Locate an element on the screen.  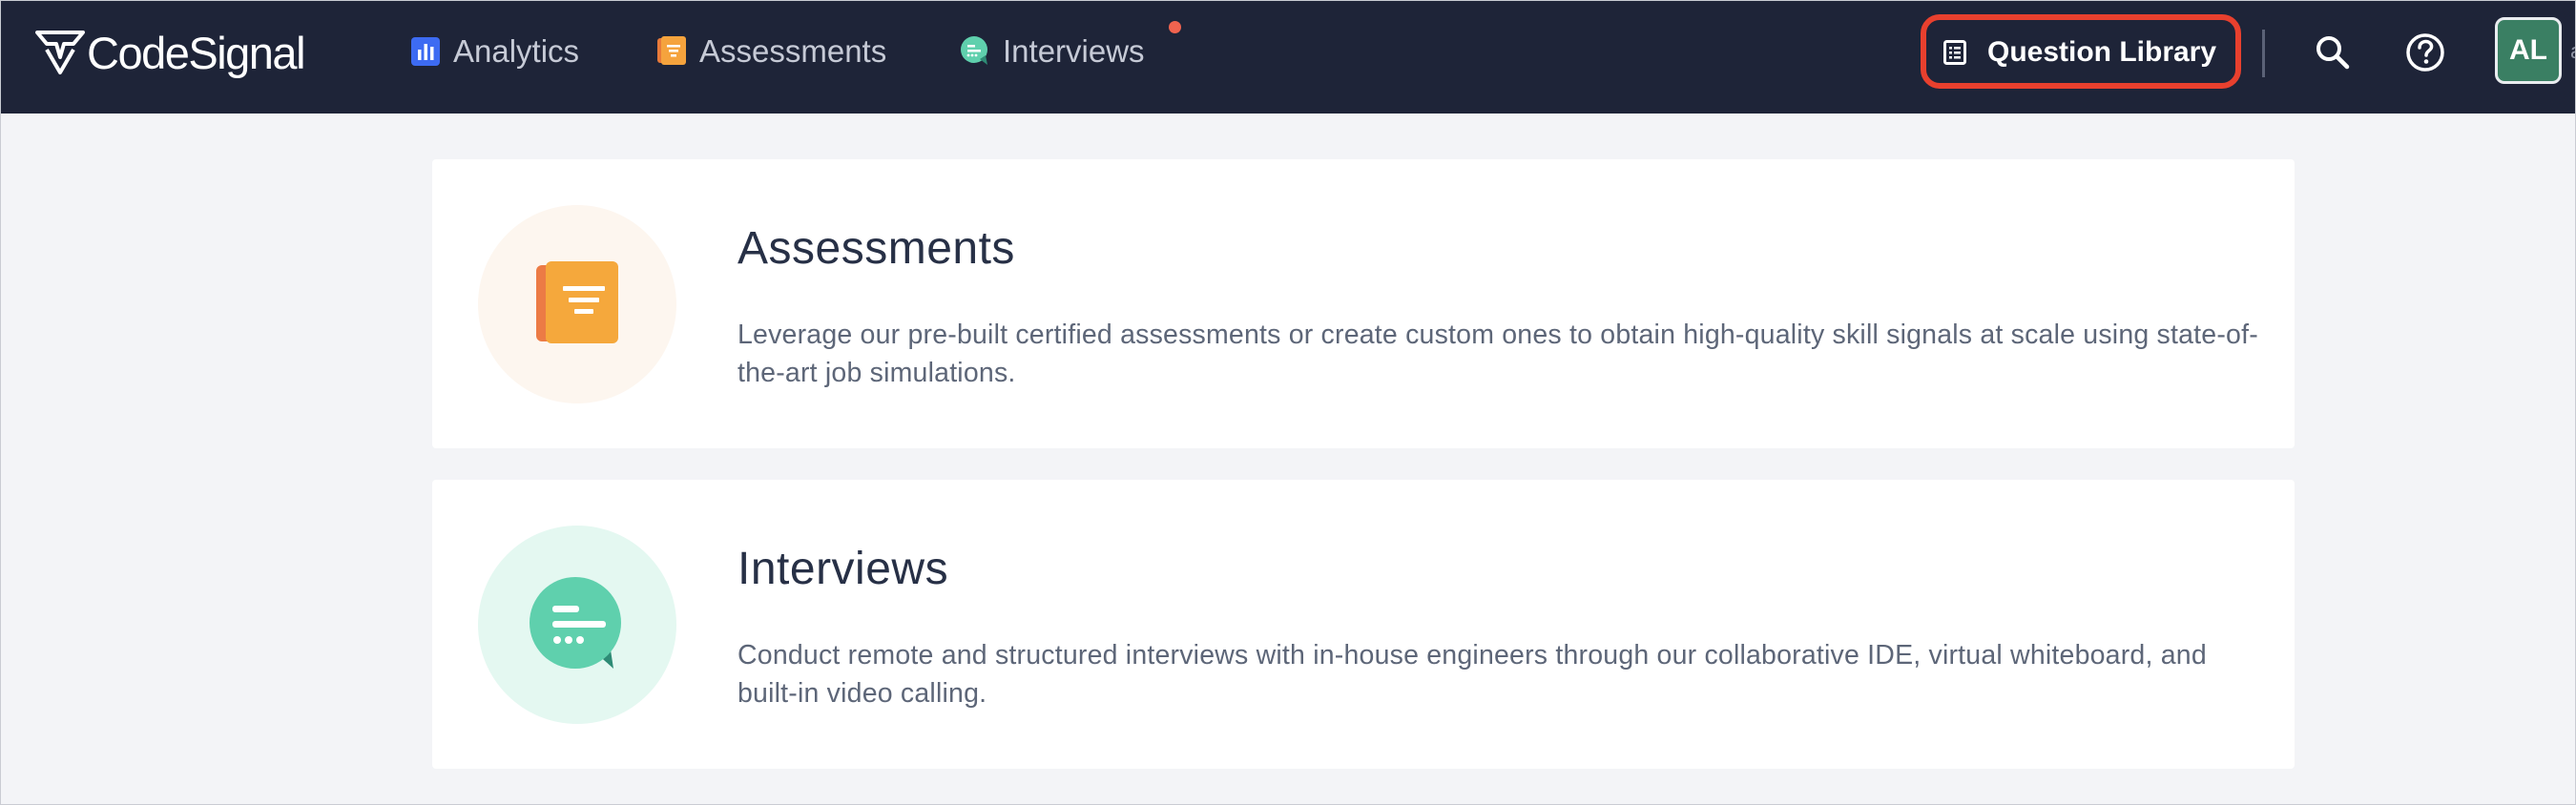
brand-name: CodeSignal is located at coordinates (196, 53).